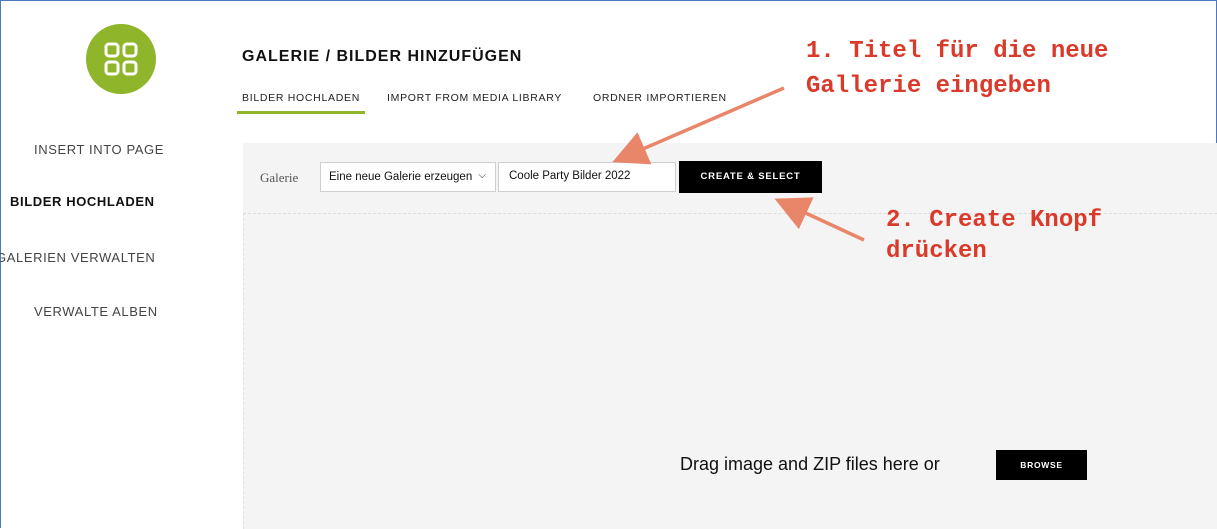 Image resolution: width=1217 pixels, height=529 pixels. What do you see at coordinates (936, 251) in the screenshot?
I see `annotation-step2-line2: drücken` at bounding box center [936, 251].